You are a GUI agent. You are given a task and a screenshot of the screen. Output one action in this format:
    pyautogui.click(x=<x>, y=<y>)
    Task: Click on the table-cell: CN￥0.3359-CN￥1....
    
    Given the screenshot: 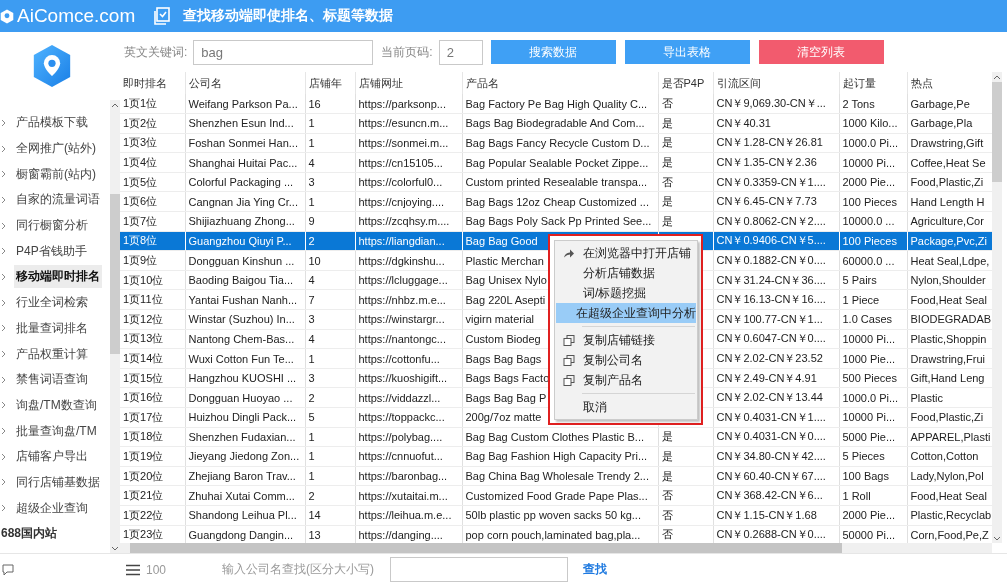 What is the action you would take?
    pyautogui.click(x=771, y=181)
    